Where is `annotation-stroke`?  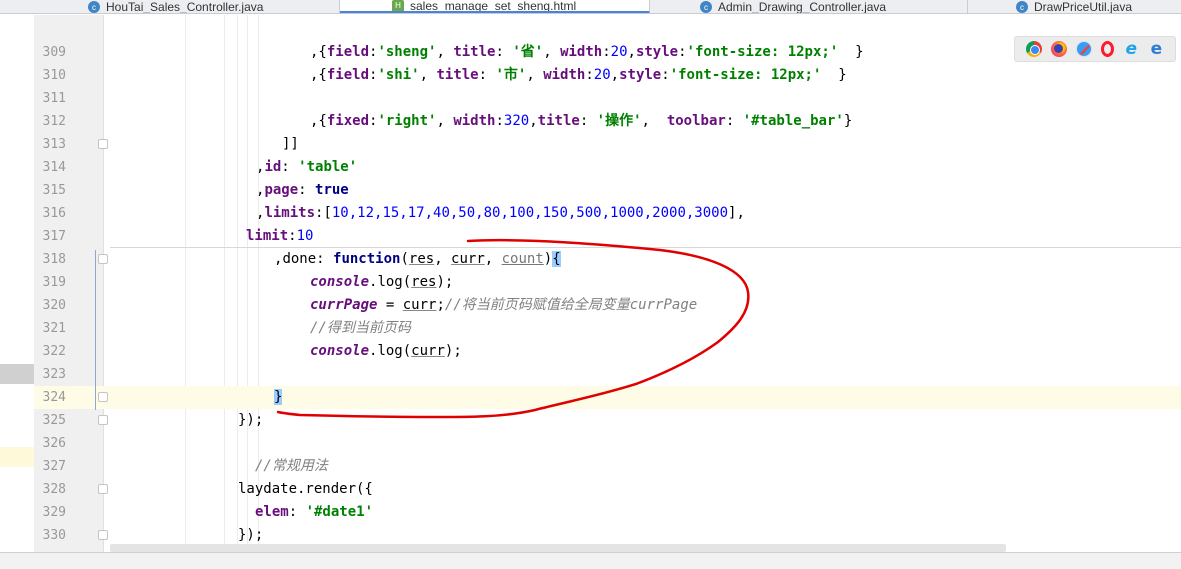 annotation-stroke is located at coordinates (513, 328).